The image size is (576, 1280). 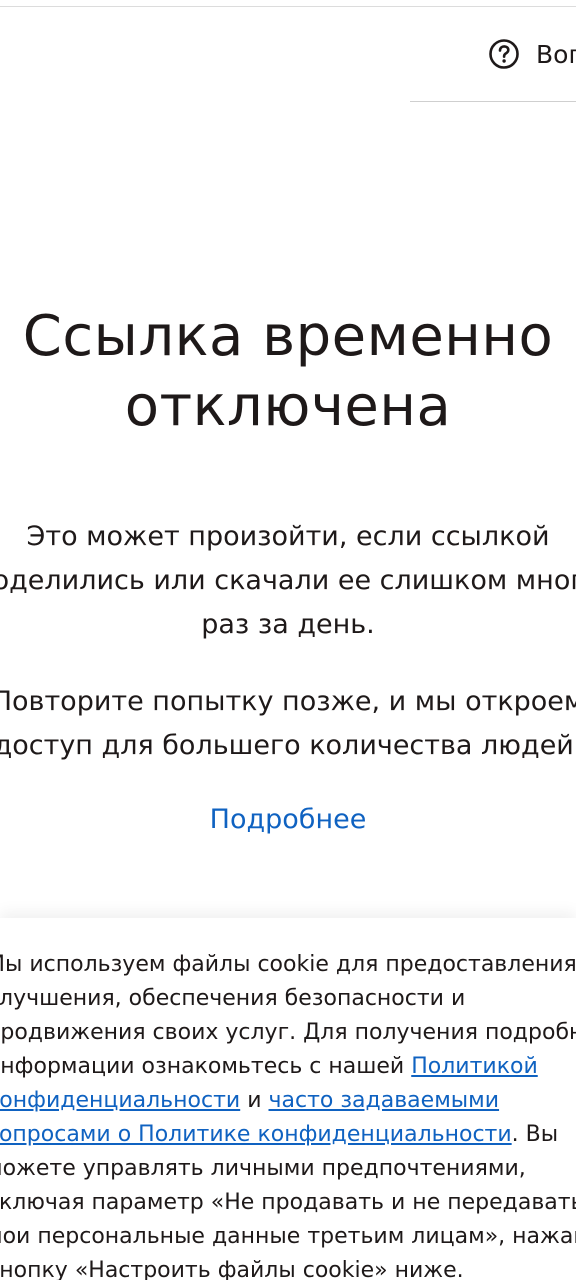 What do you see at coordinates (384, 1100) in the screenshot?
I see `privacy-faq-link-part1: часто задаваемыми` at bounding box center [384, 1100].